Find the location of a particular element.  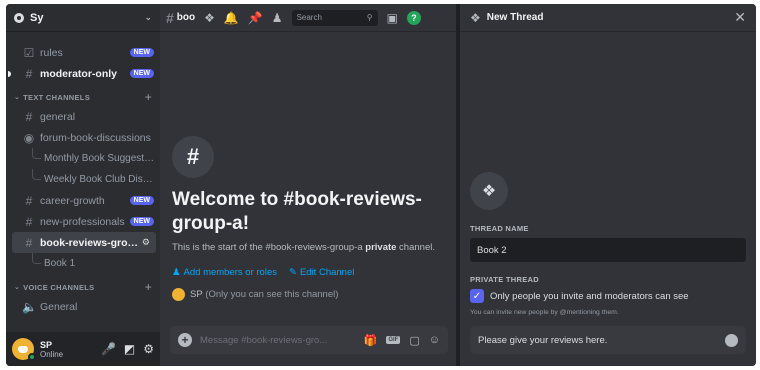

desc-suffix: channel. is located at coordinates (415, 247).